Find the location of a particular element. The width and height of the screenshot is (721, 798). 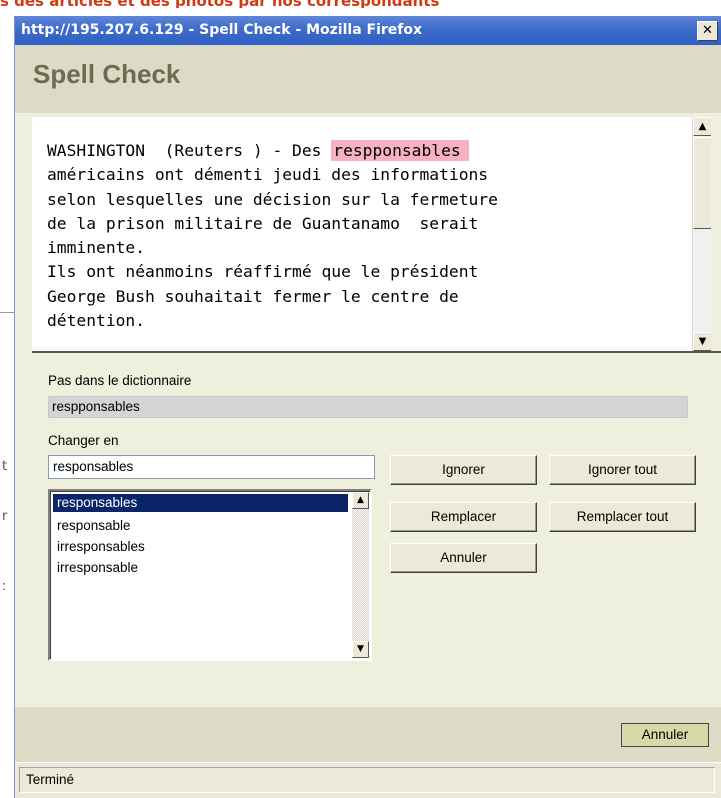

suggestions-scrollbar: ▲ ▼ is located at coordinates (360, 575).